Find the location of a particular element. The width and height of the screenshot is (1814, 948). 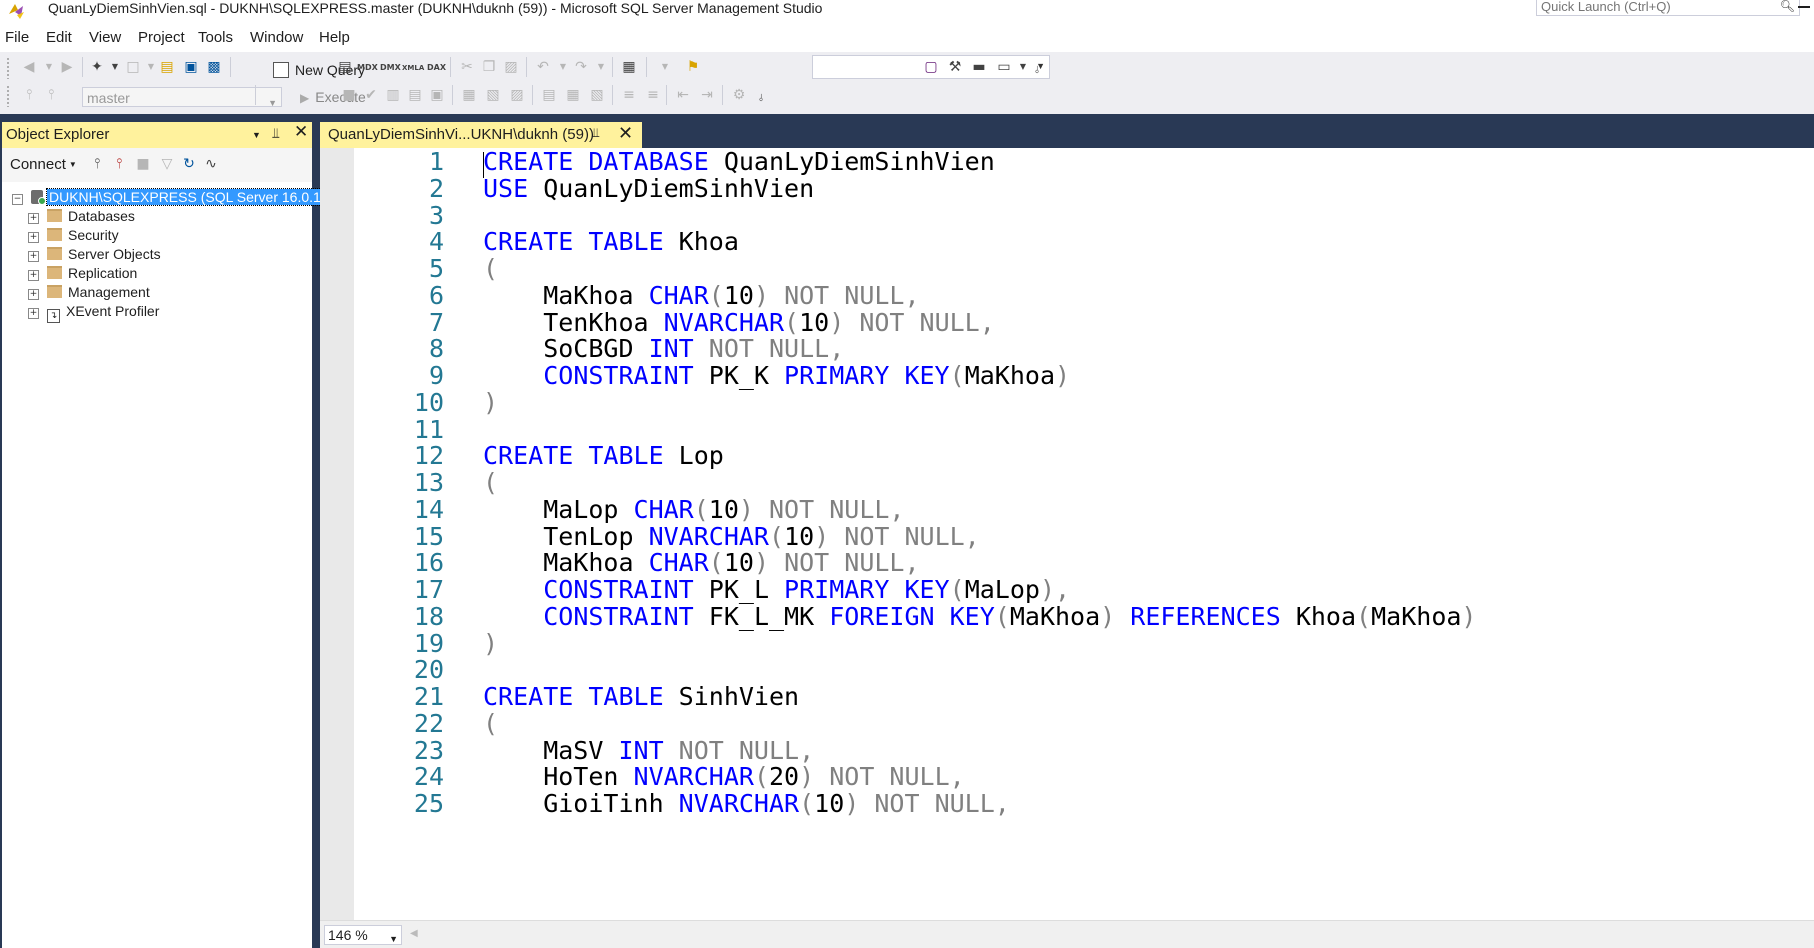

properties-wrench-icon: ⚒ is located at coordinates (955, 67).